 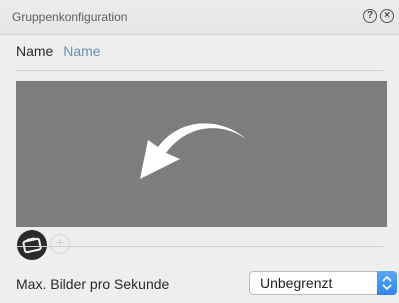 What do you see at coordinates (296, 283) in the screenshot?
I see `fps-selected-value: Unbegrenzt` at bounding box center [296, 283].